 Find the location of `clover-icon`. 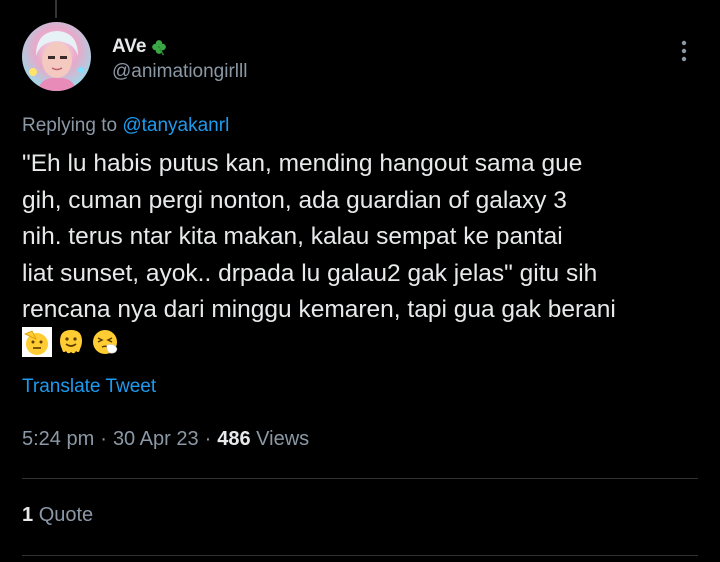

clover-icon is located at coordinates (158, 48).